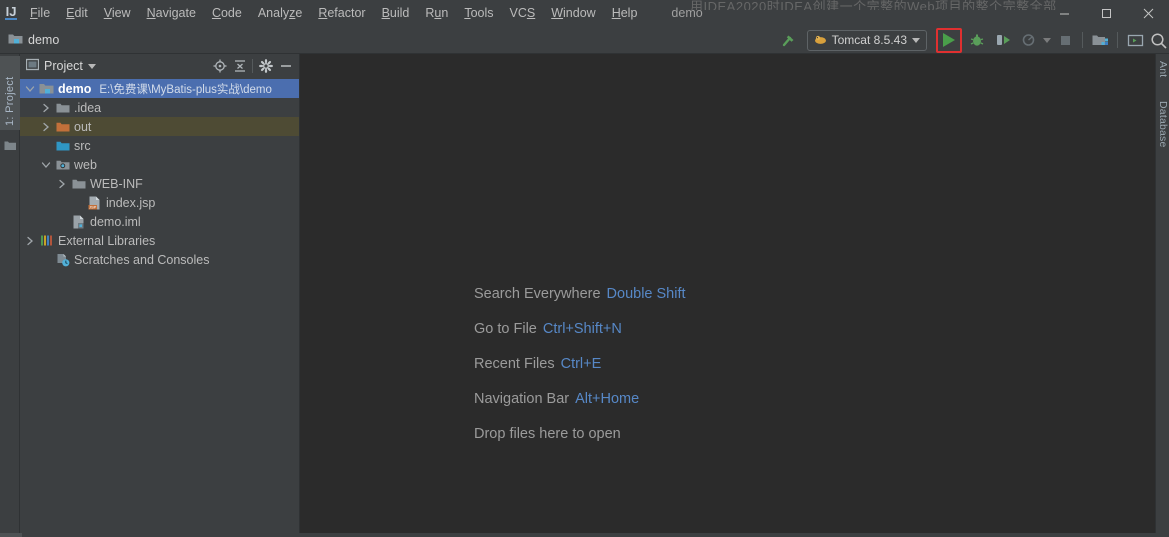  What do you see at coordinates (1162, 128) in the screenshot?
I see `sidebar-tab-database: Database` at bounding box center [1162, 128].